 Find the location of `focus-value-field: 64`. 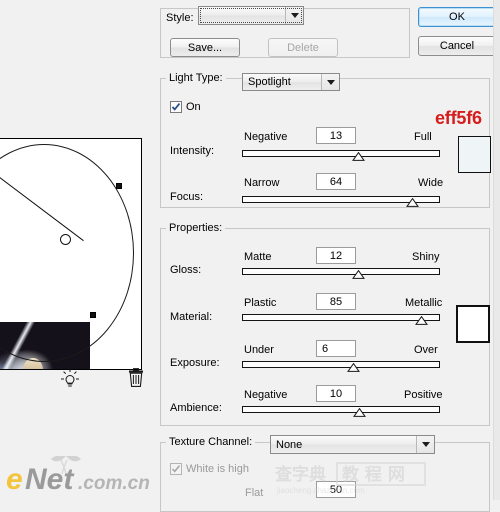

focus-value-field: 64 is located at coordinates (336, 181).